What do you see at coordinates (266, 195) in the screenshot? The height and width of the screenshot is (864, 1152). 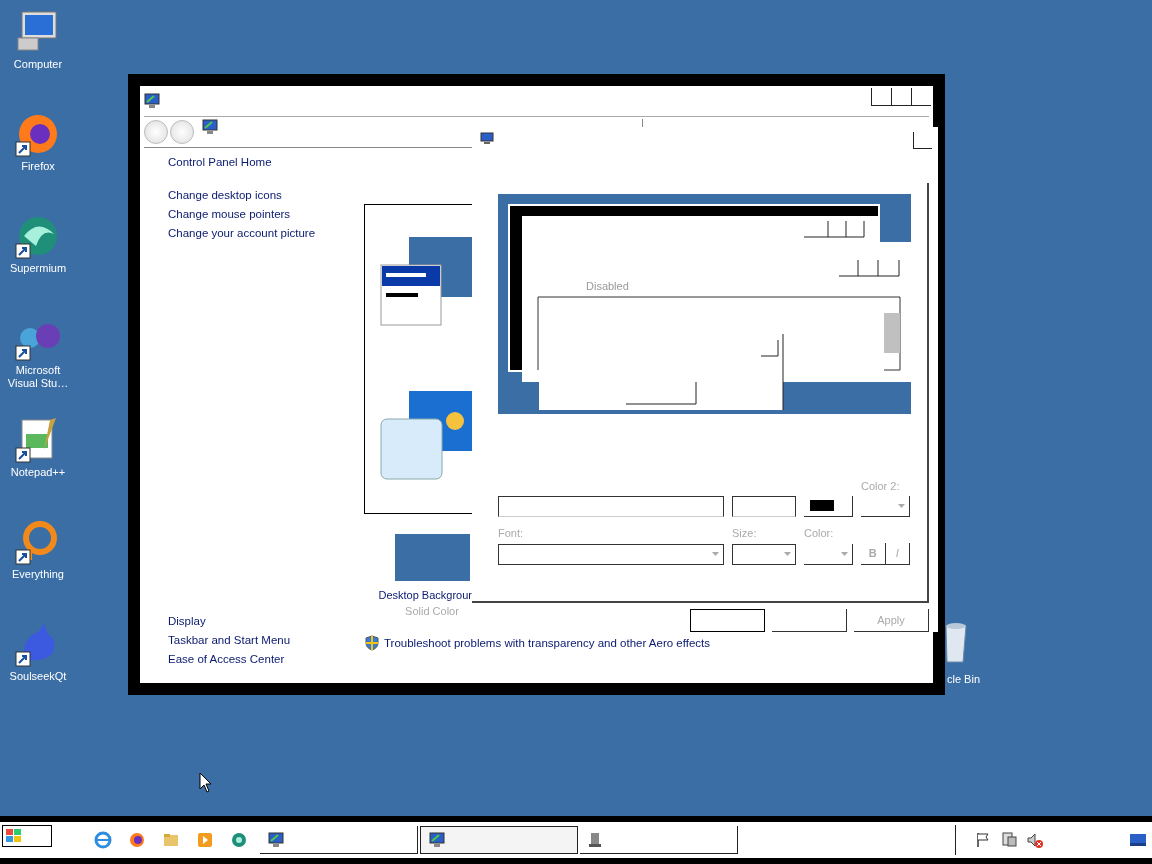 I see `task-link: Change desktop icons` at bounding box center [266, 195].